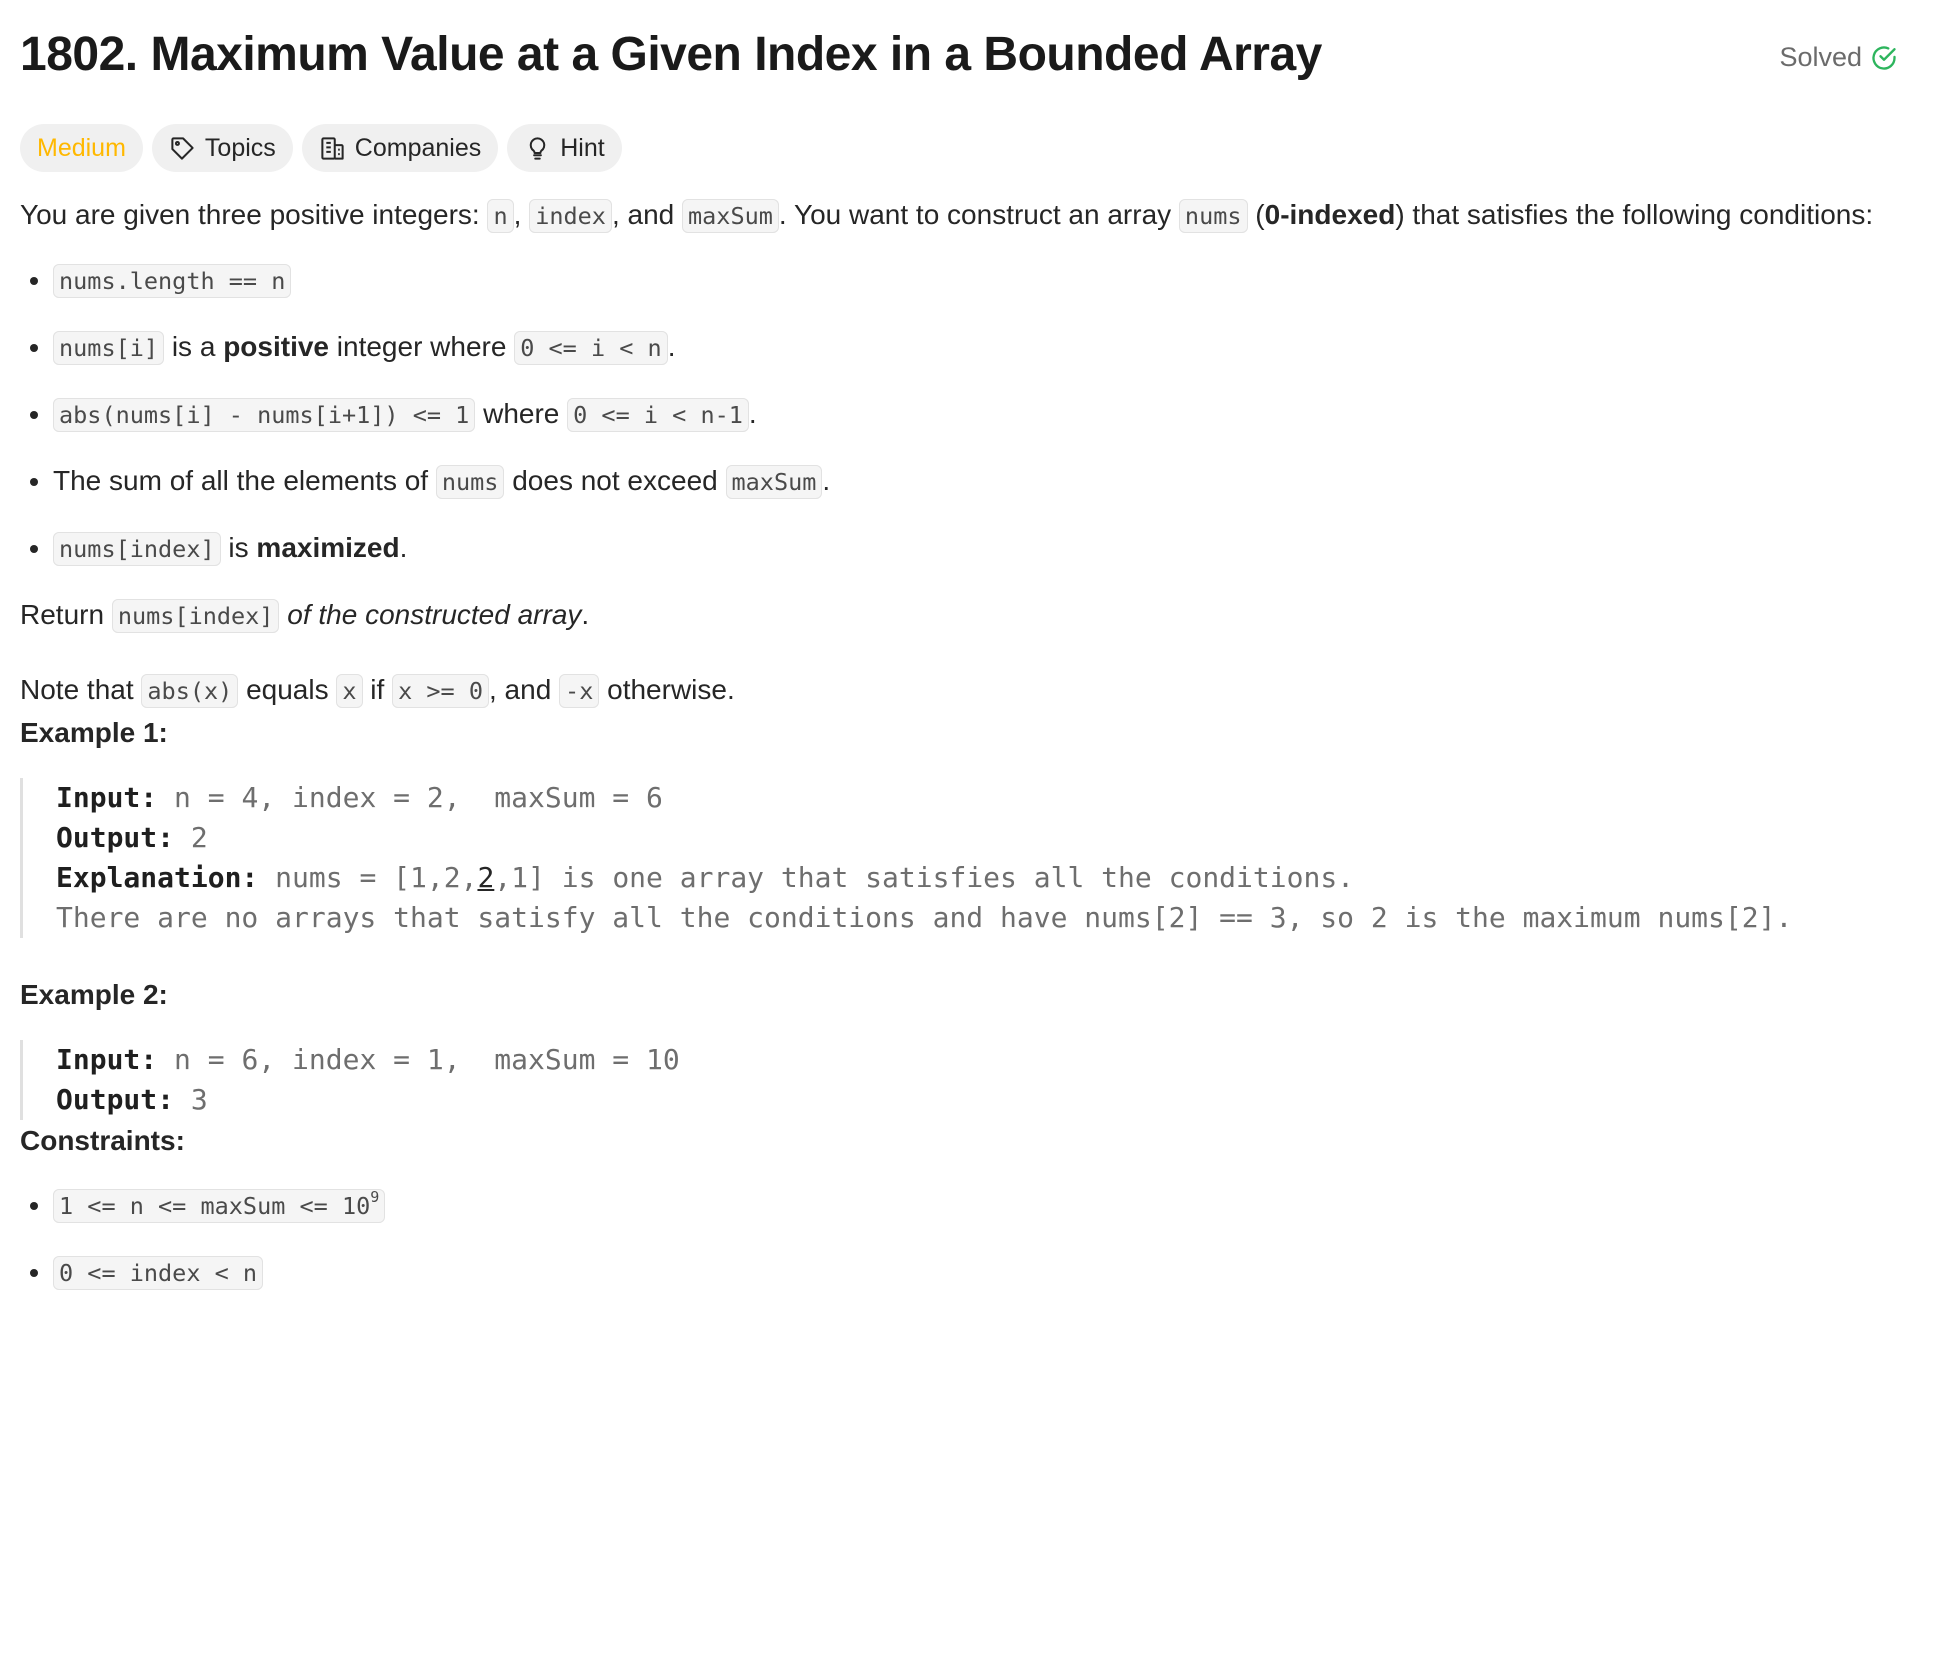 The height and width of the screenshot is (1654, 1934). What do you see at coordinates (375, 1197) in the screenshot?
I see `superscript: 9` at bounding box center [375, 1197].